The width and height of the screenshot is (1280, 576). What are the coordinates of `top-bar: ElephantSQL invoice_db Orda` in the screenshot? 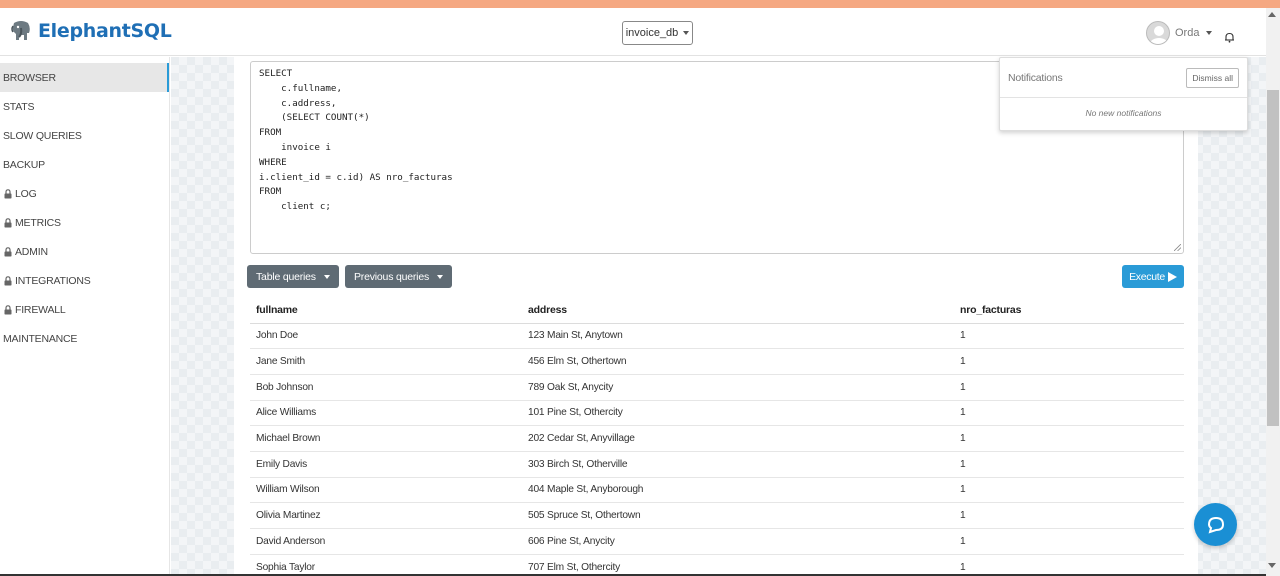 It's located at (633, 32).